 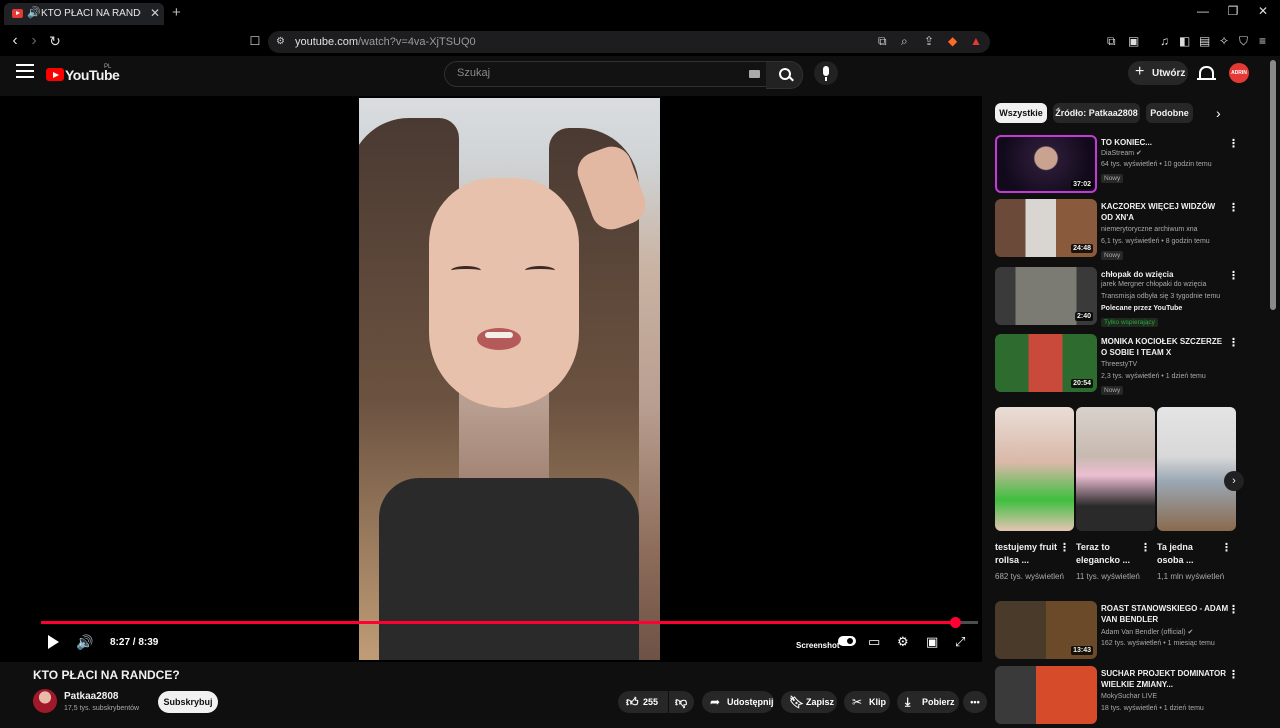 What do you see at coordinates (45, 701) in the screenshot?
I see `channel-avatar` at bounding box center [45, 701].